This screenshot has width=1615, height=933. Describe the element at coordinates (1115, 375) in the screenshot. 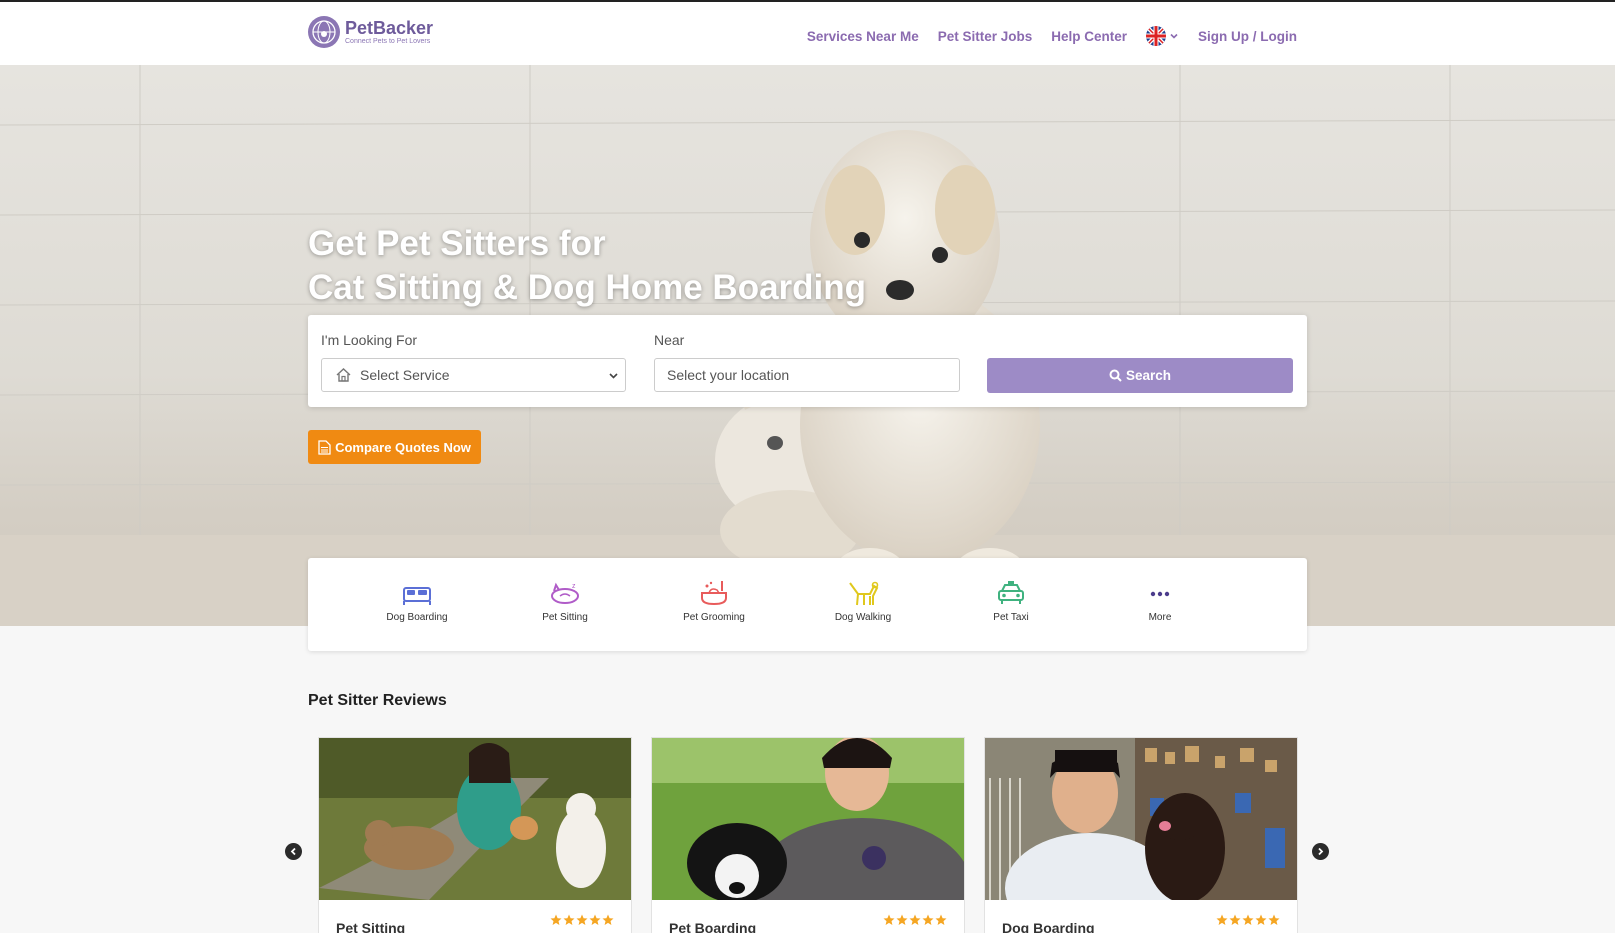

I see `search-icon` at that location.